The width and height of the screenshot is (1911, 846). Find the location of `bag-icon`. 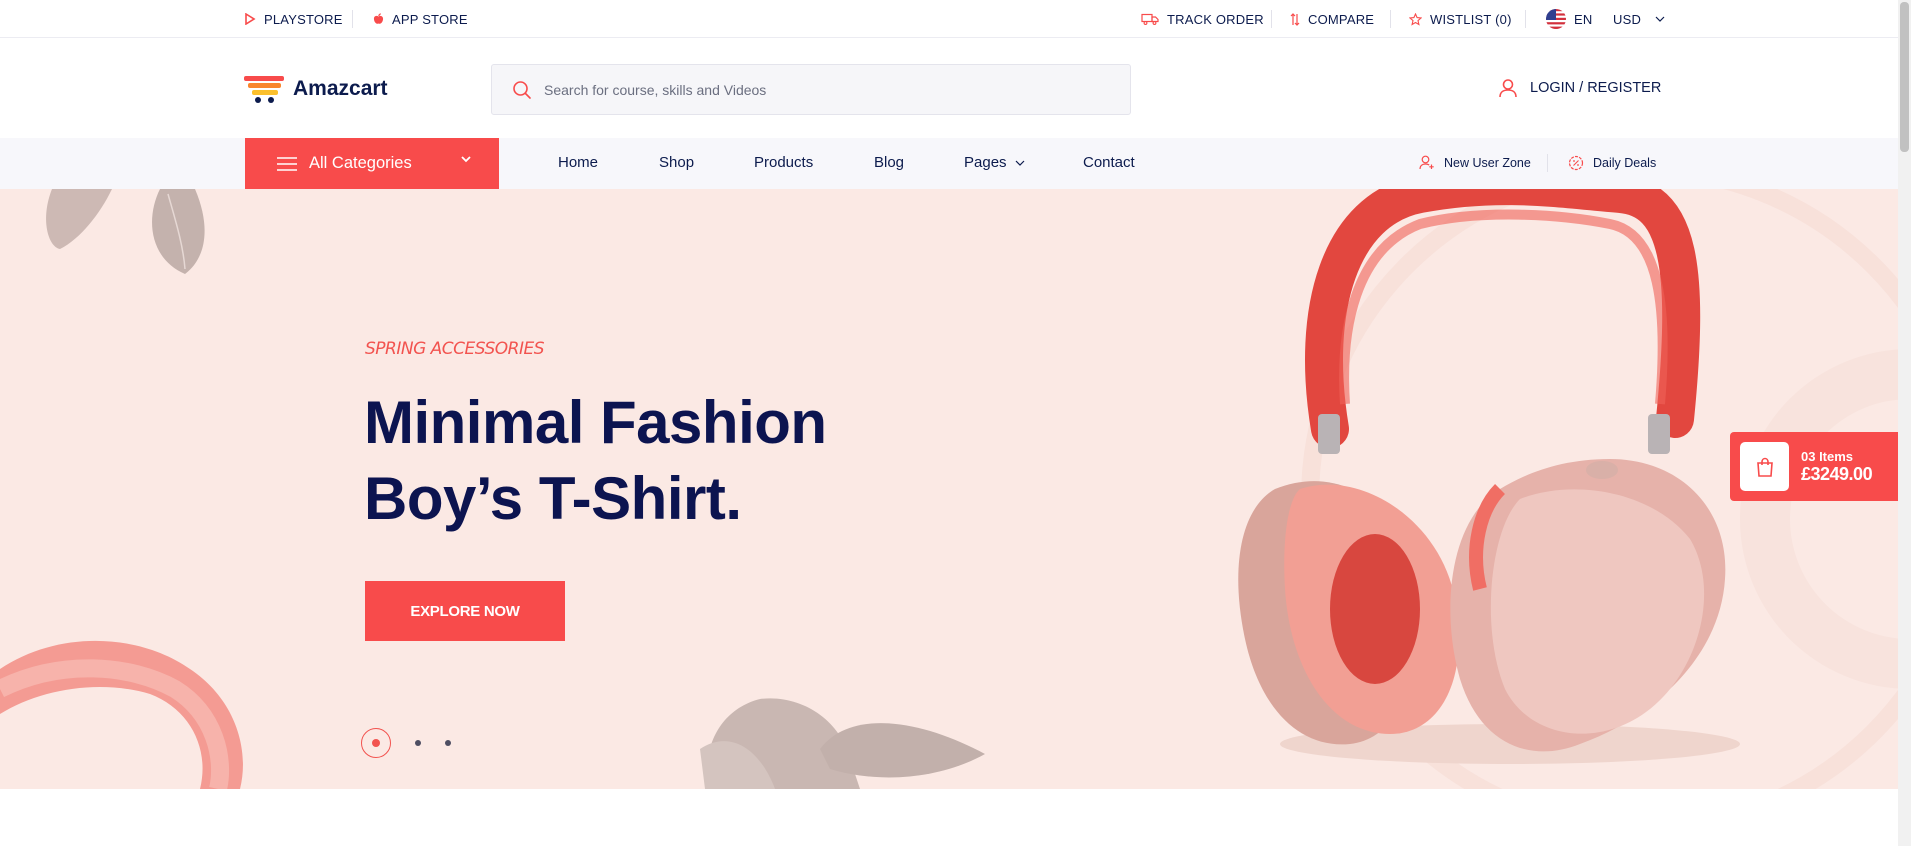

bag-icon is located at coordinates (1765, 467).